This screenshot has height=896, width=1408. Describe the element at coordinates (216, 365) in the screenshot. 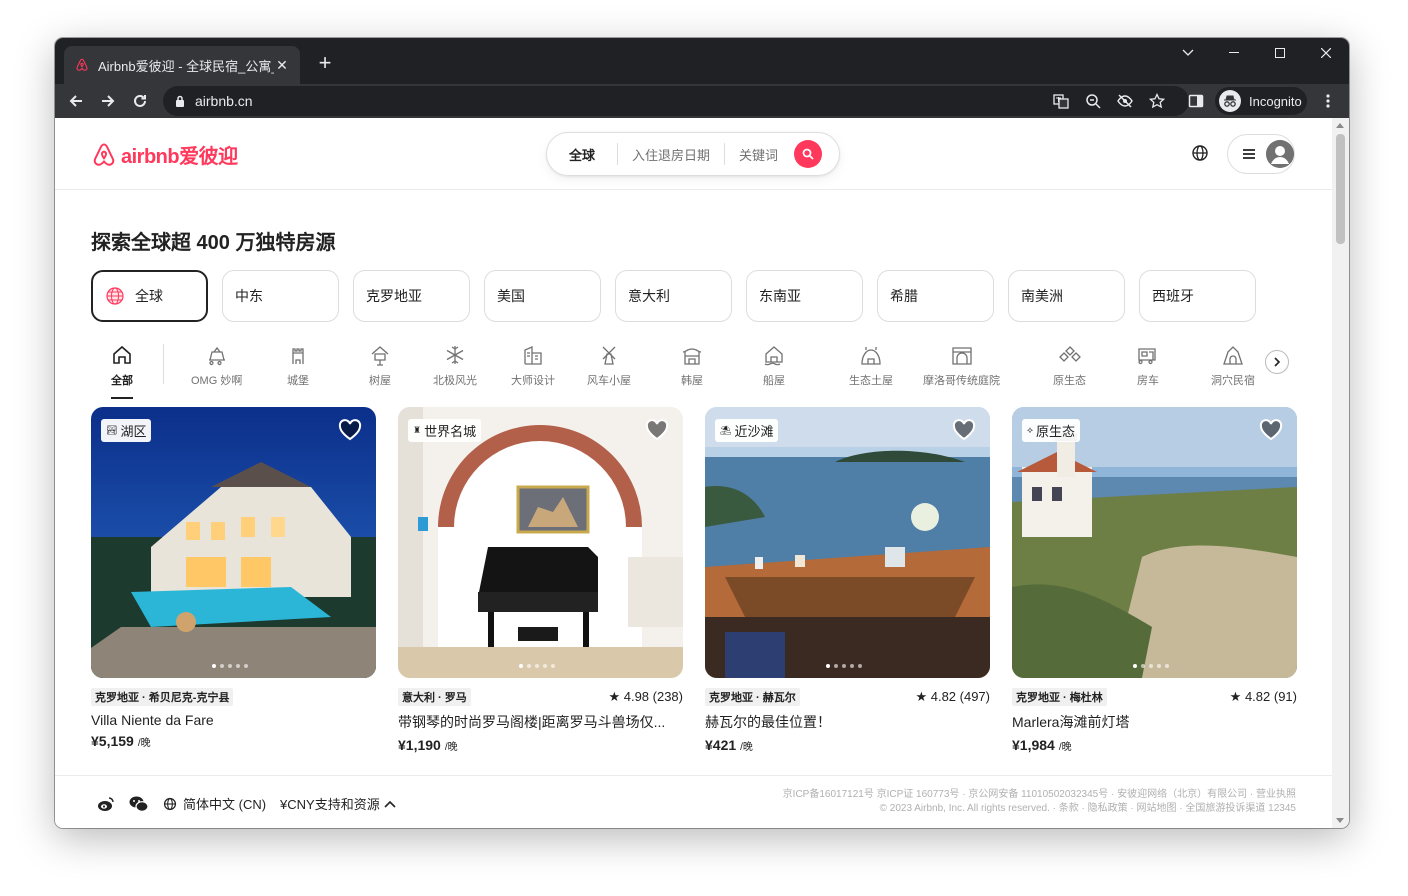

I see `category-omg: OMG 妙啊` at that location.